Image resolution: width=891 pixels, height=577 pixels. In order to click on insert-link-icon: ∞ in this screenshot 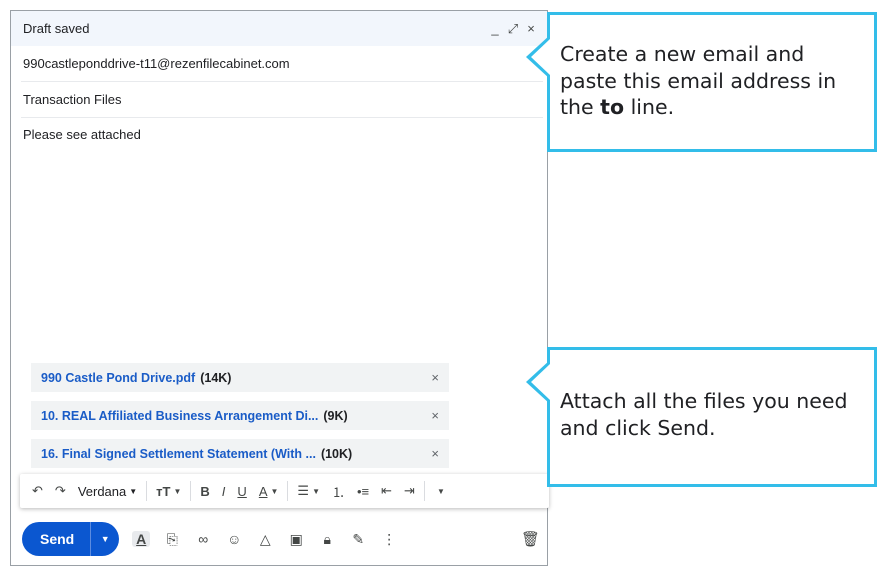, I will do `click(203, 539)`.